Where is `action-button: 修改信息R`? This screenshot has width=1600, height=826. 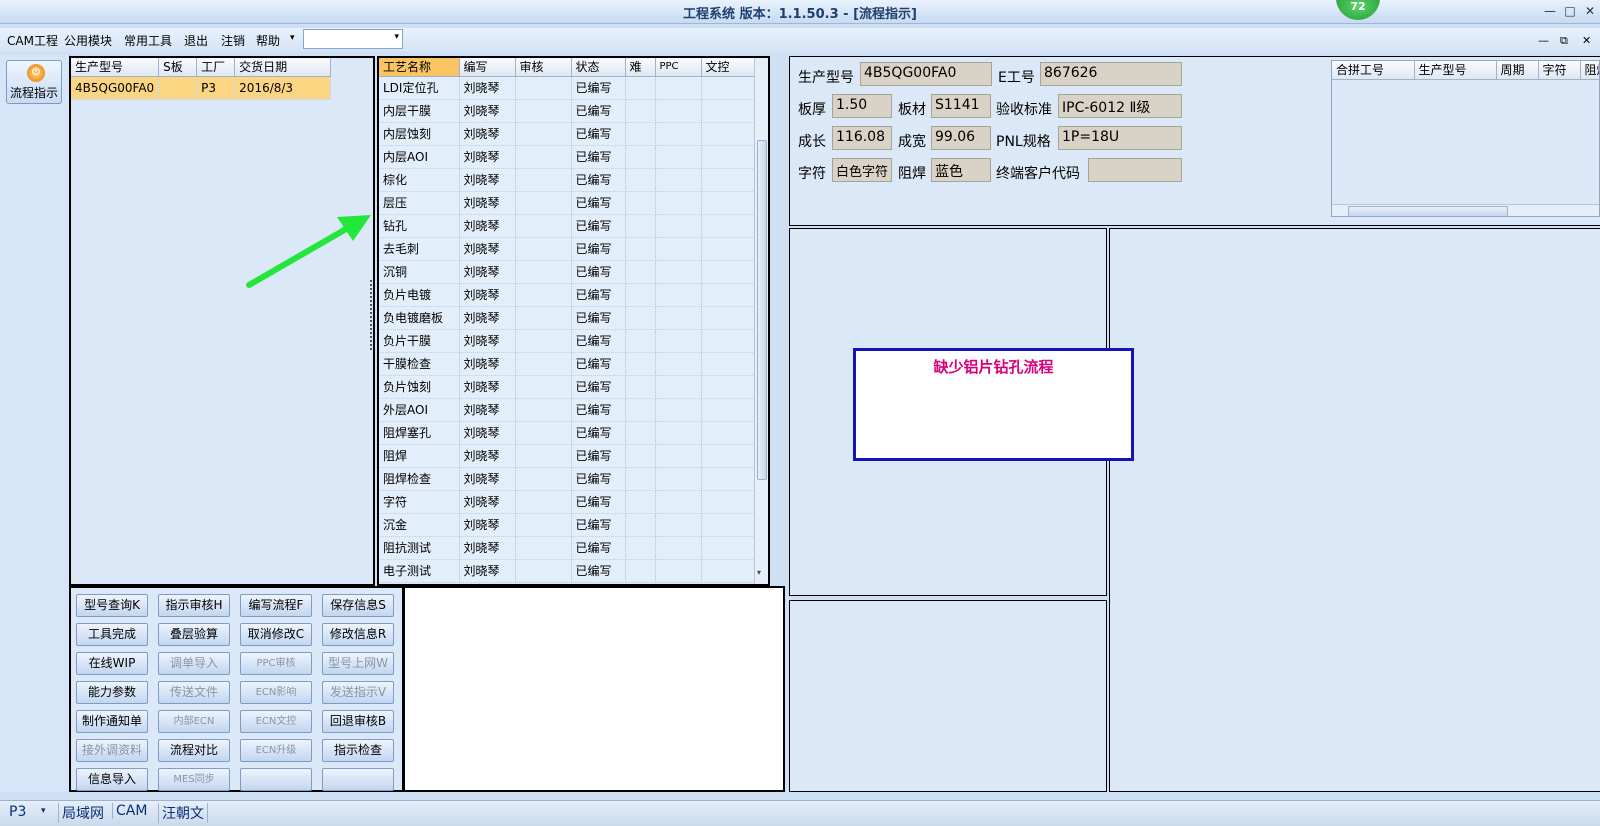
action-button: 修改信息R is located at coordinates (358, 634).